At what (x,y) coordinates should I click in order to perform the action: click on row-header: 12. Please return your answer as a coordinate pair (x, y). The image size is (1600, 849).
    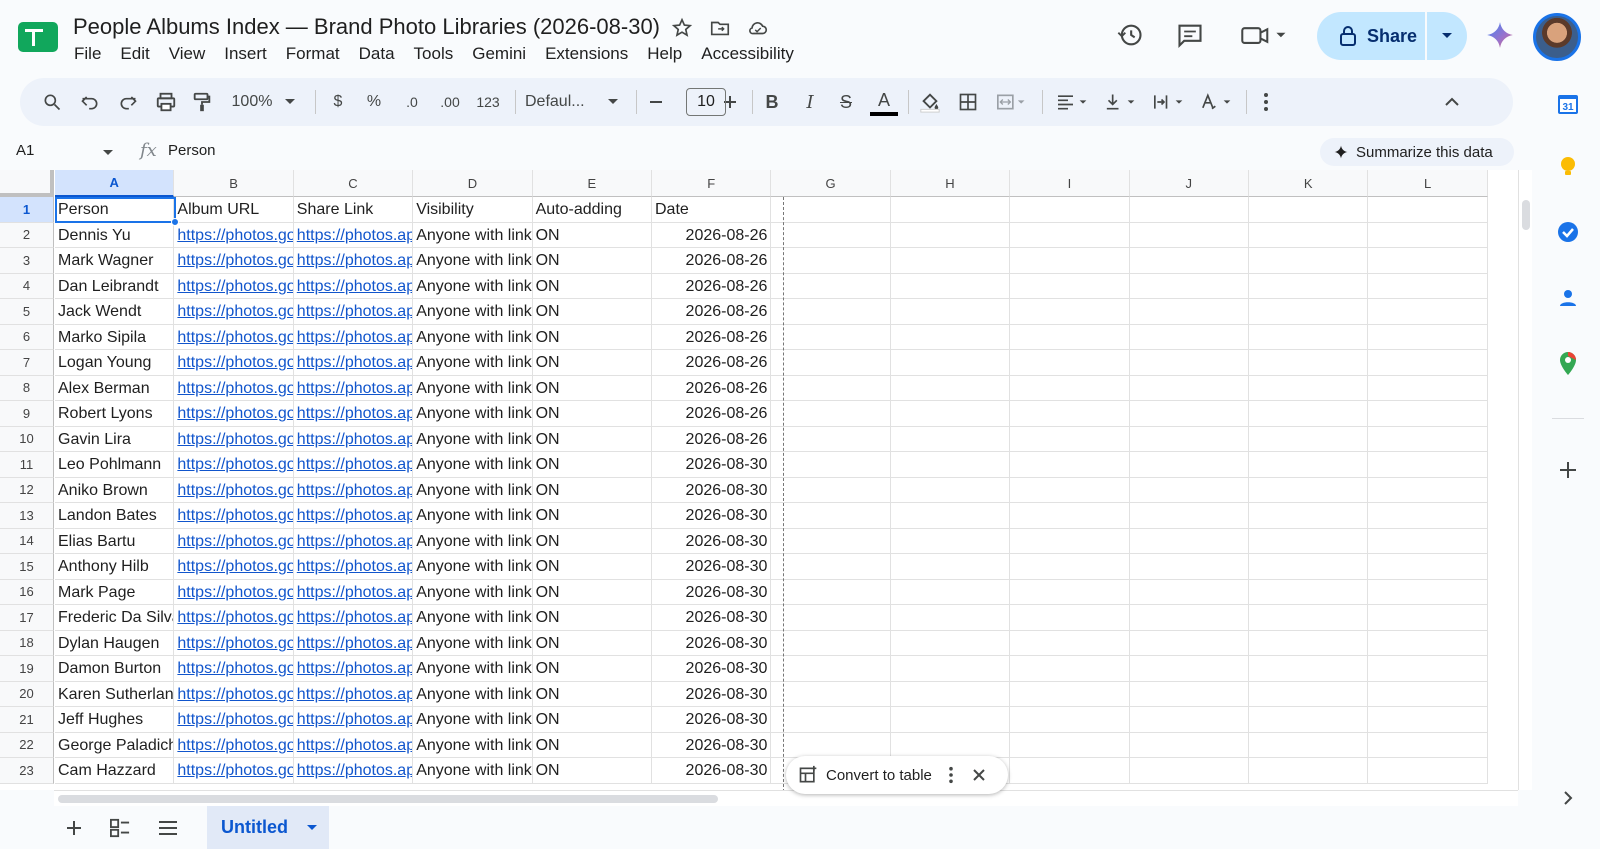
    Looking at the image, I should click on (27, 490).